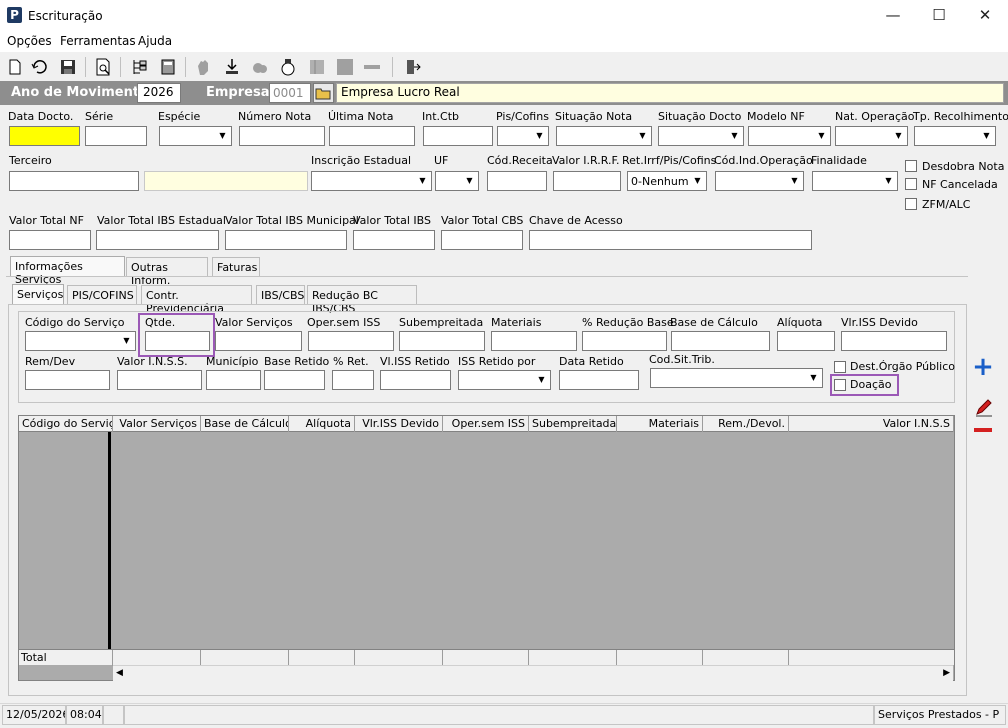  What do you see at coordinates (840, 385) in the screenshot?
I see `doacao-checkbox` at bounding box center [840, 385].